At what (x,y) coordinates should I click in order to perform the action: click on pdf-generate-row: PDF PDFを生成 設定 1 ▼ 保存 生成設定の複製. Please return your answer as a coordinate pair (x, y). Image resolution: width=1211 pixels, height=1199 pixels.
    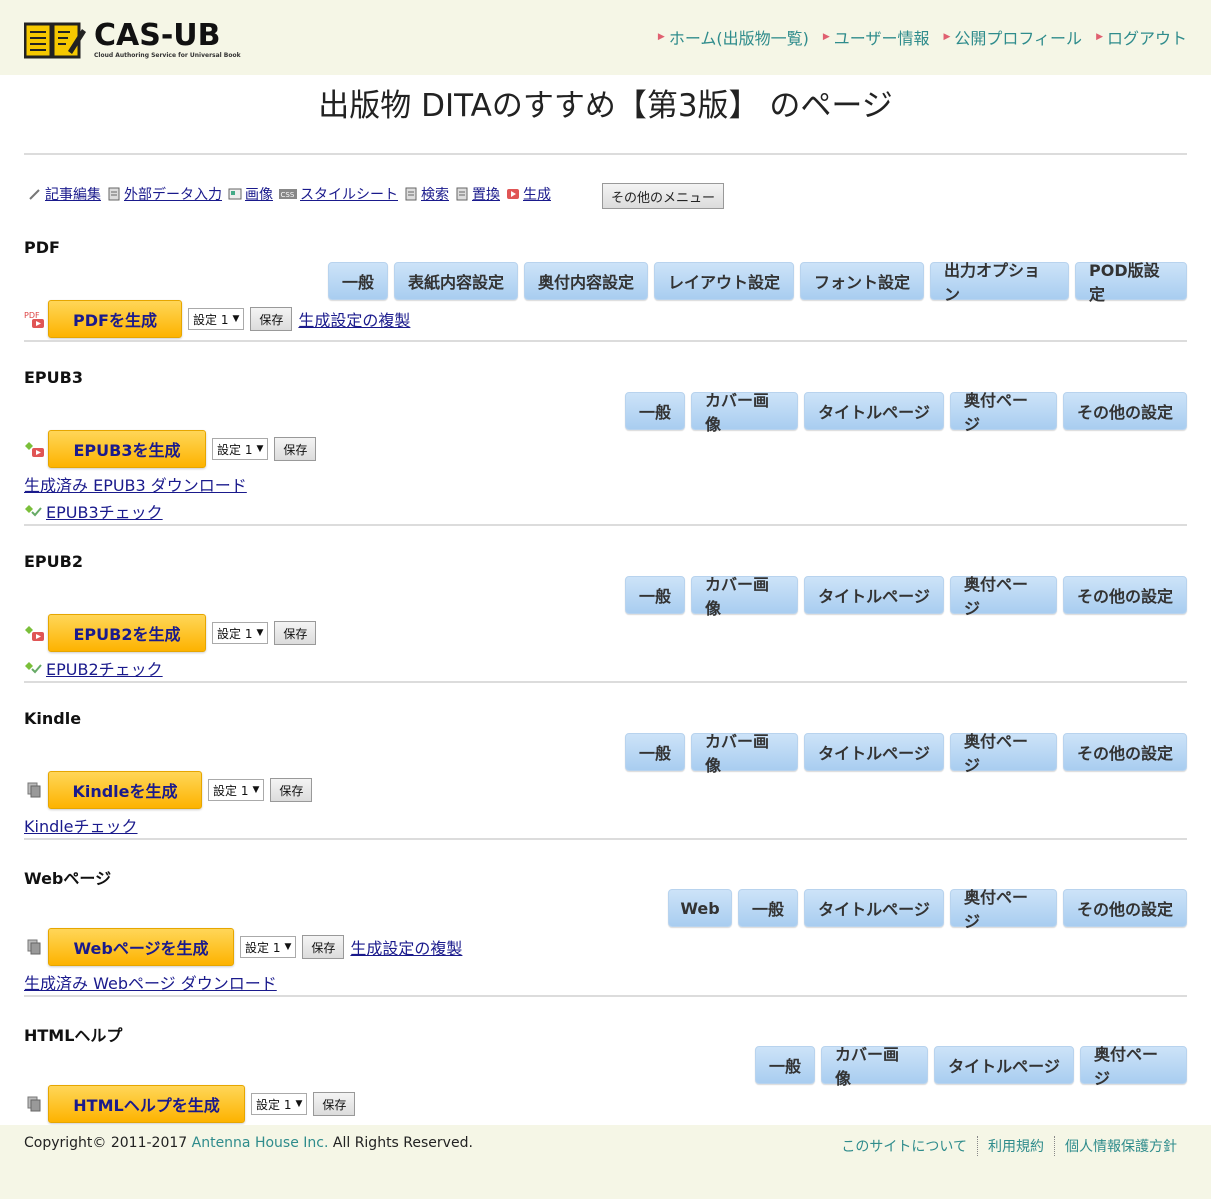
    Looking at the image, I should click on (217, 319).